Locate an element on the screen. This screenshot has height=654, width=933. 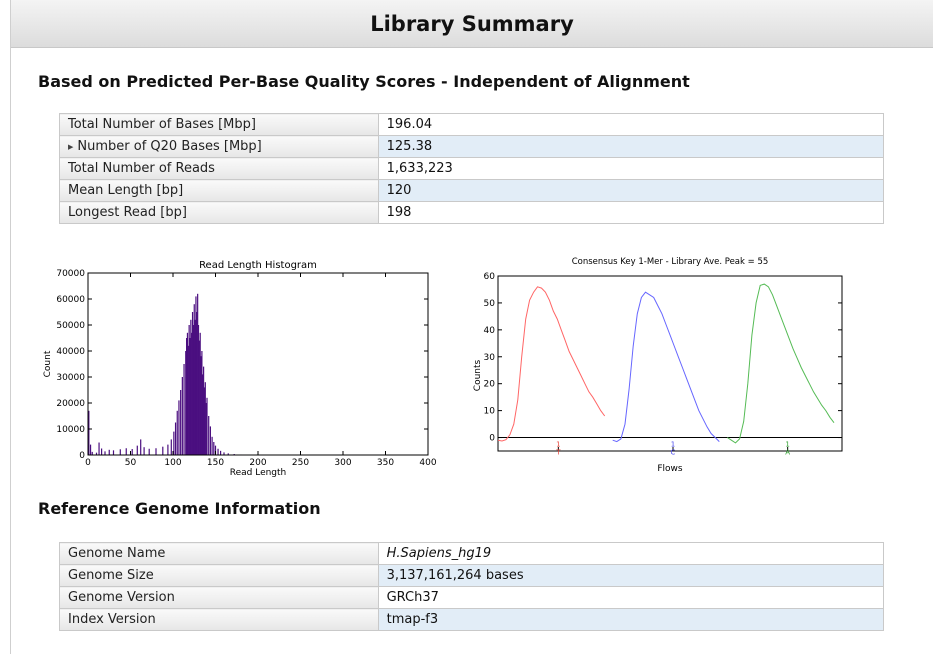
row-value: GRCh37 is located at coordinates (631, 597).